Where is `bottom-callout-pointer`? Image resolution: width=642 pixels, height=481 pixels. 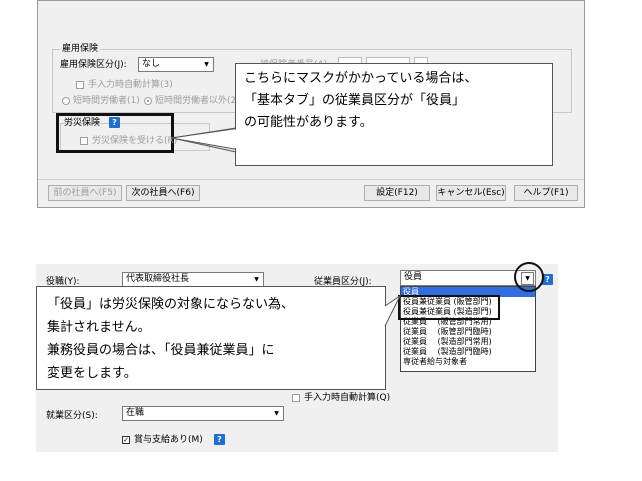
bottom-callout-pointer is located at coordinates (393, 310).